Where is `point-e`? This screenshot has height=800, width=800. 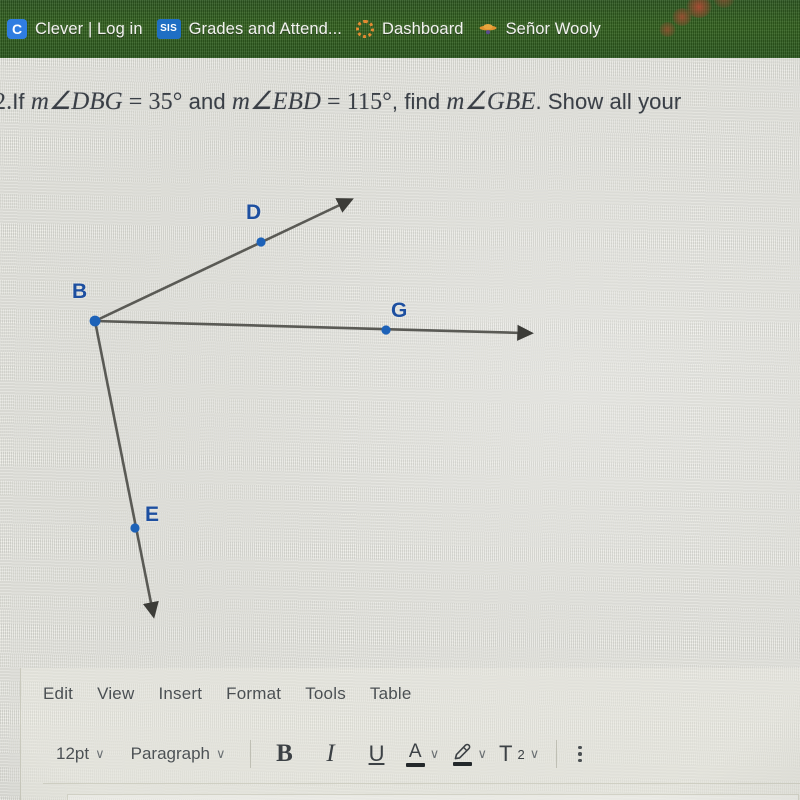 point-e is located at coordinates (135, 528).